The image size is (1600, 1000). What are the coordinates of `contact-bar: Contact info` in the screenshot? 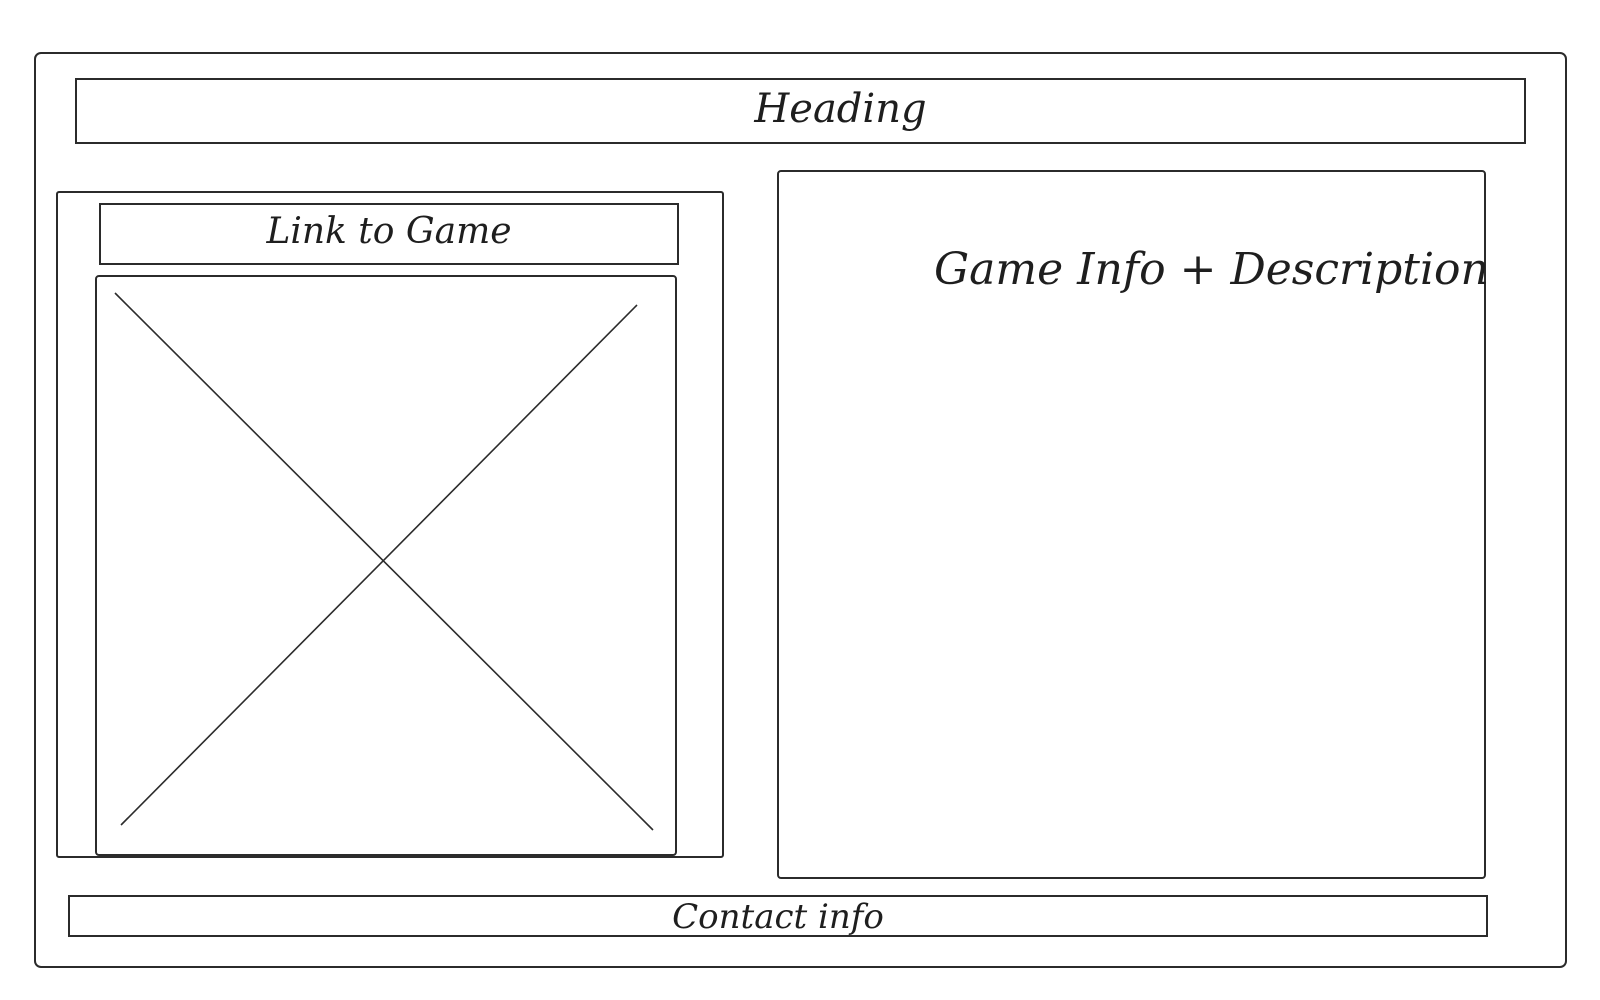 It's located at (778, 916).